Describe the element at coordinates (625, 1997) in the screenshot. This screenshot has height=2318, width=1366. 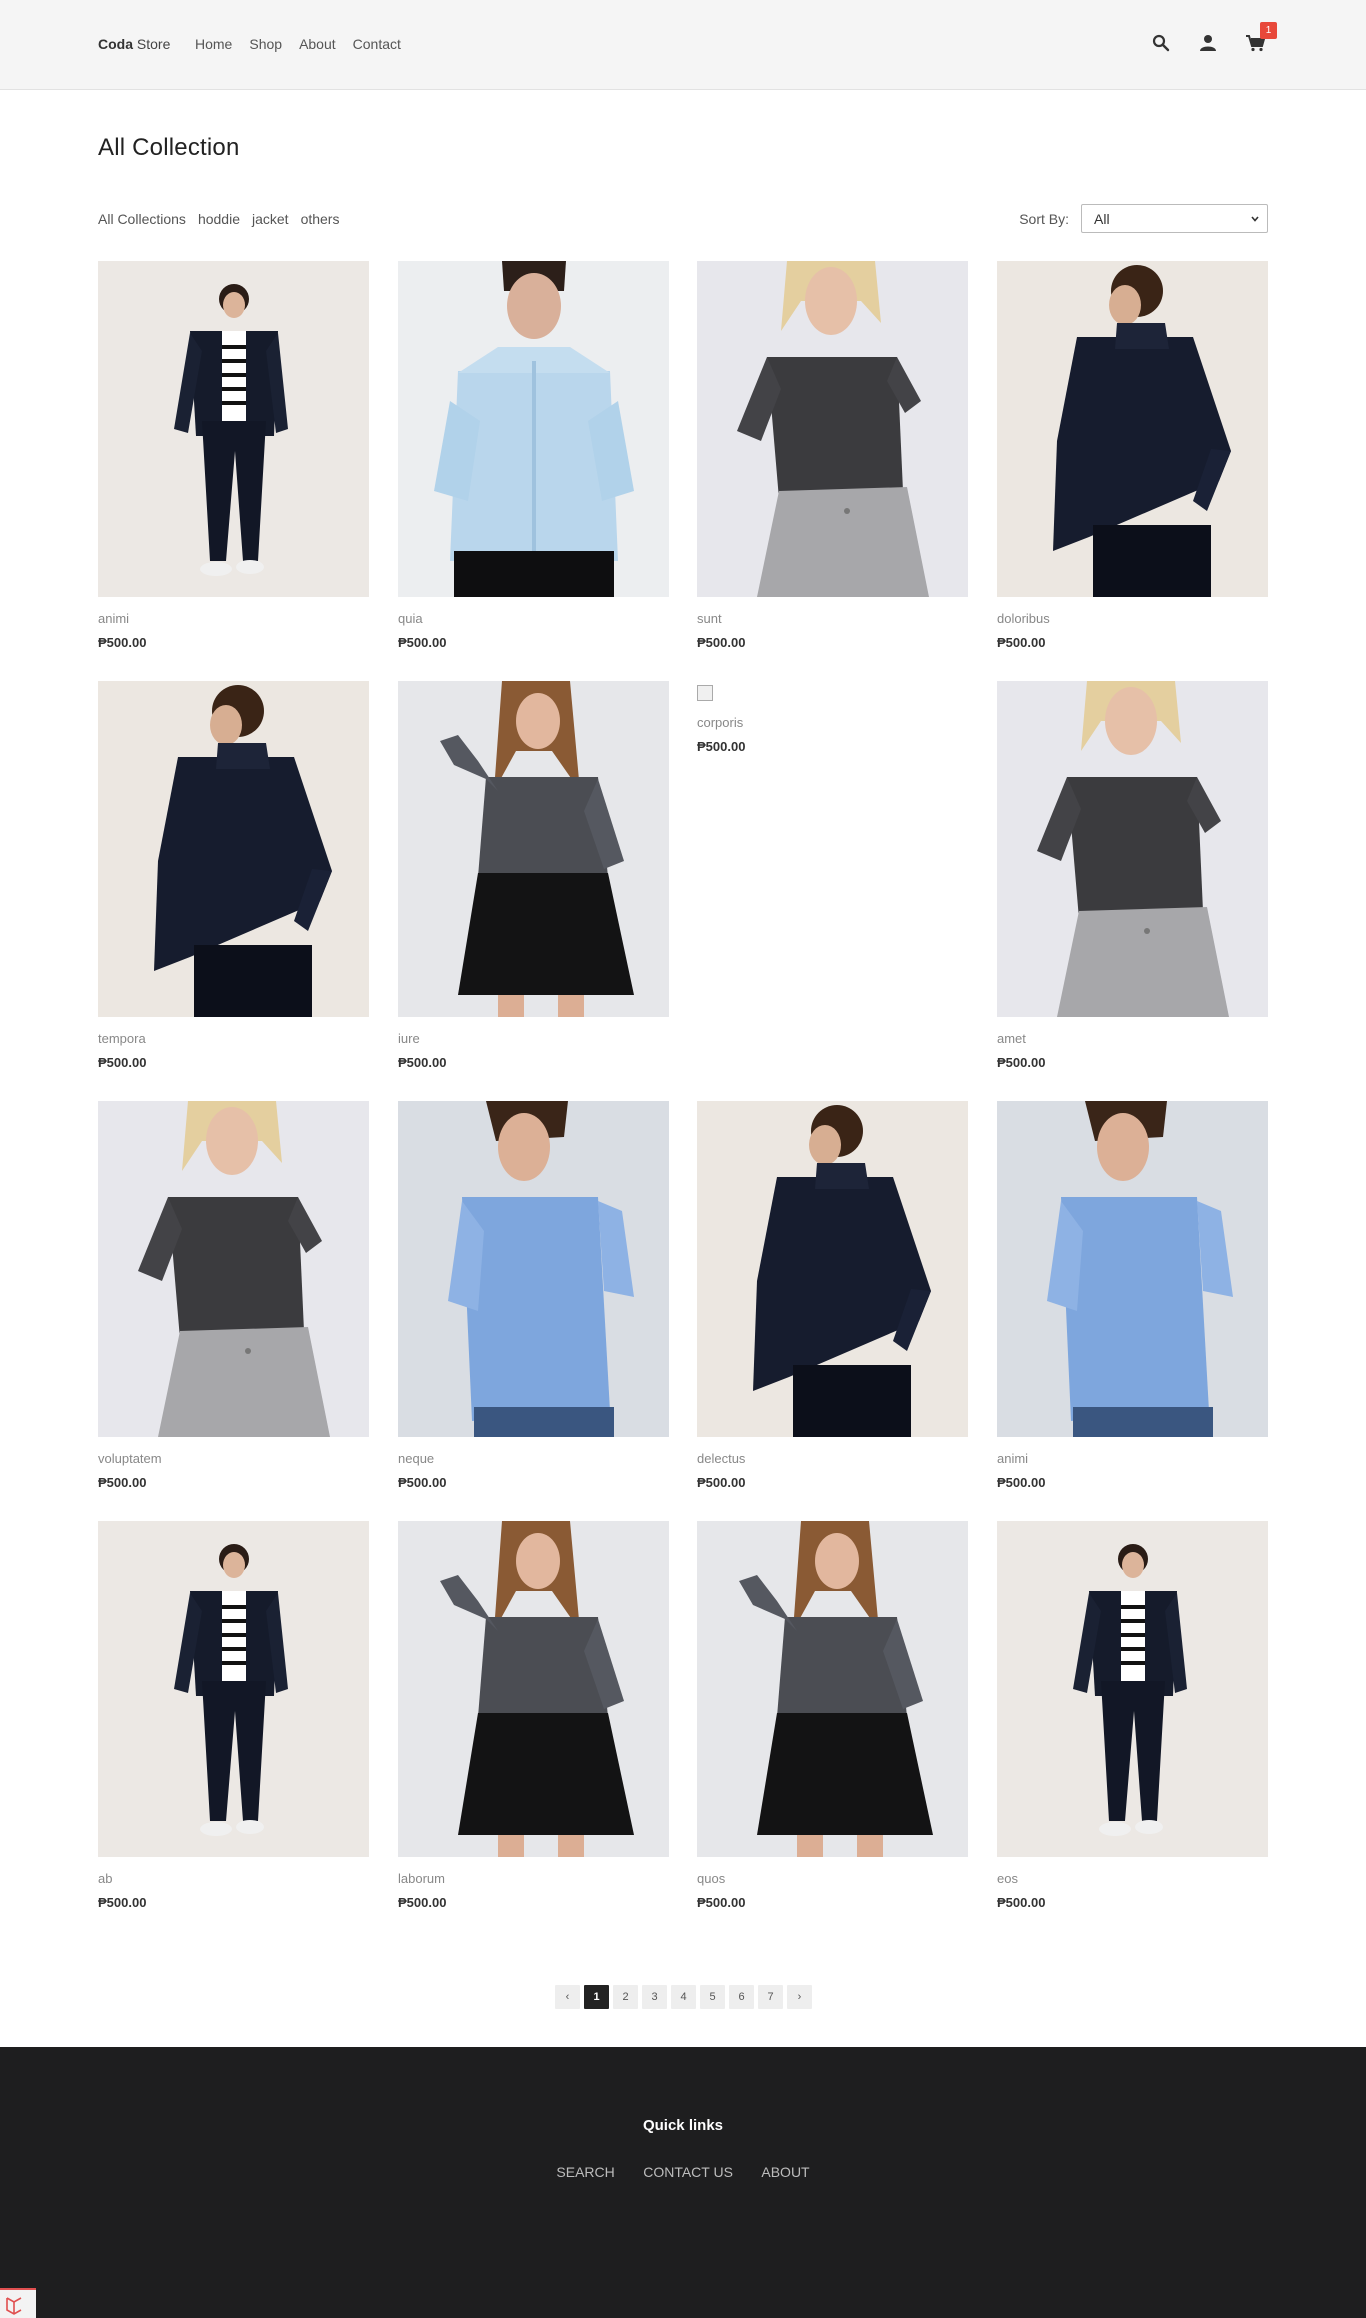
I see `pagination-page-2: 2` at that location.